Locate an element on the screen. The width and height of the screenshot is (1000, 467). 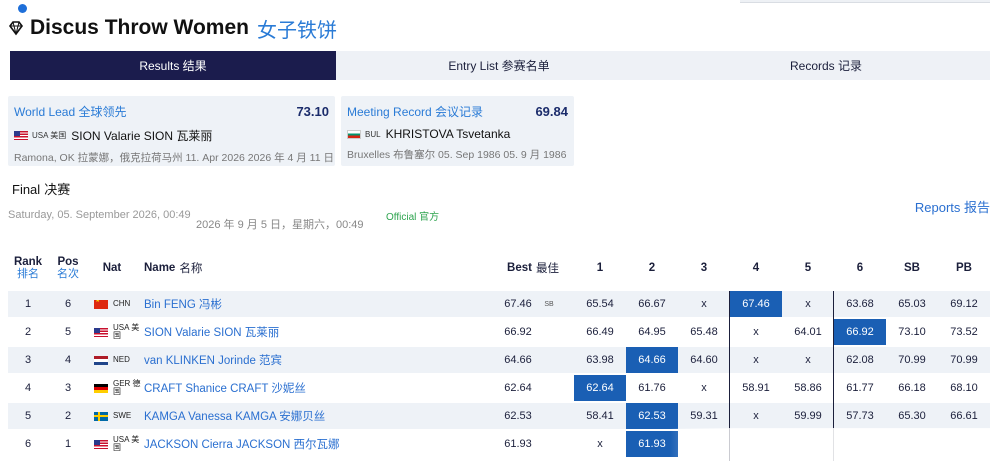
col-name-label: Name is located at coordinates (160, 268).